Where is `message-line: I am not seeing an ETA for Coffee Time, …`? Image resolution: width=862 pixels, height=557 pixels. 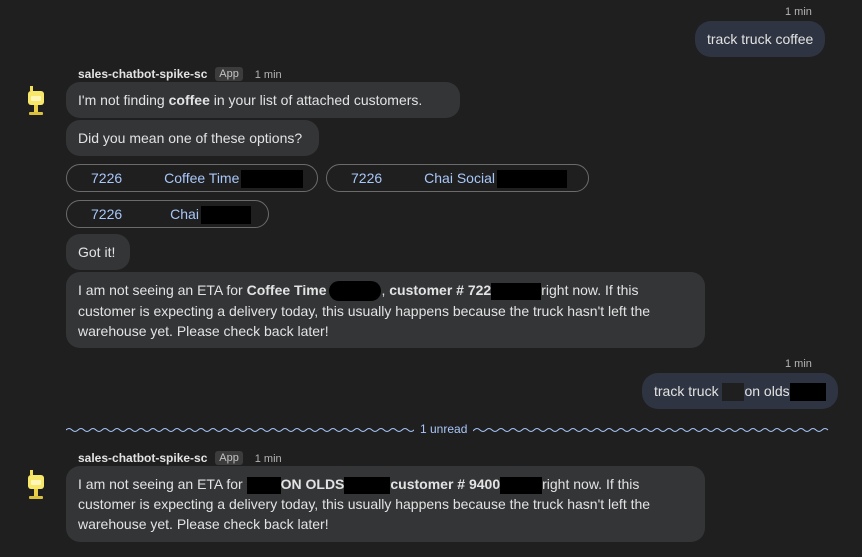
message-line: I am not seeing an ETA for Coffee Time, … is located at coordinates (385, 291).